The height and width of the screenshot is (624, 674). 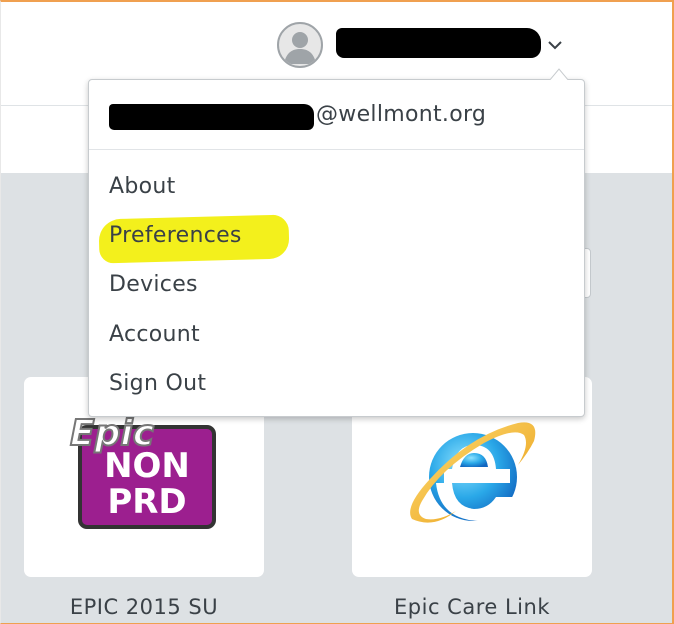 What do you see at coordinates (336, 337) in the screenshot?
I see `menu-item-account: Account` at bounding box center [336, 337].